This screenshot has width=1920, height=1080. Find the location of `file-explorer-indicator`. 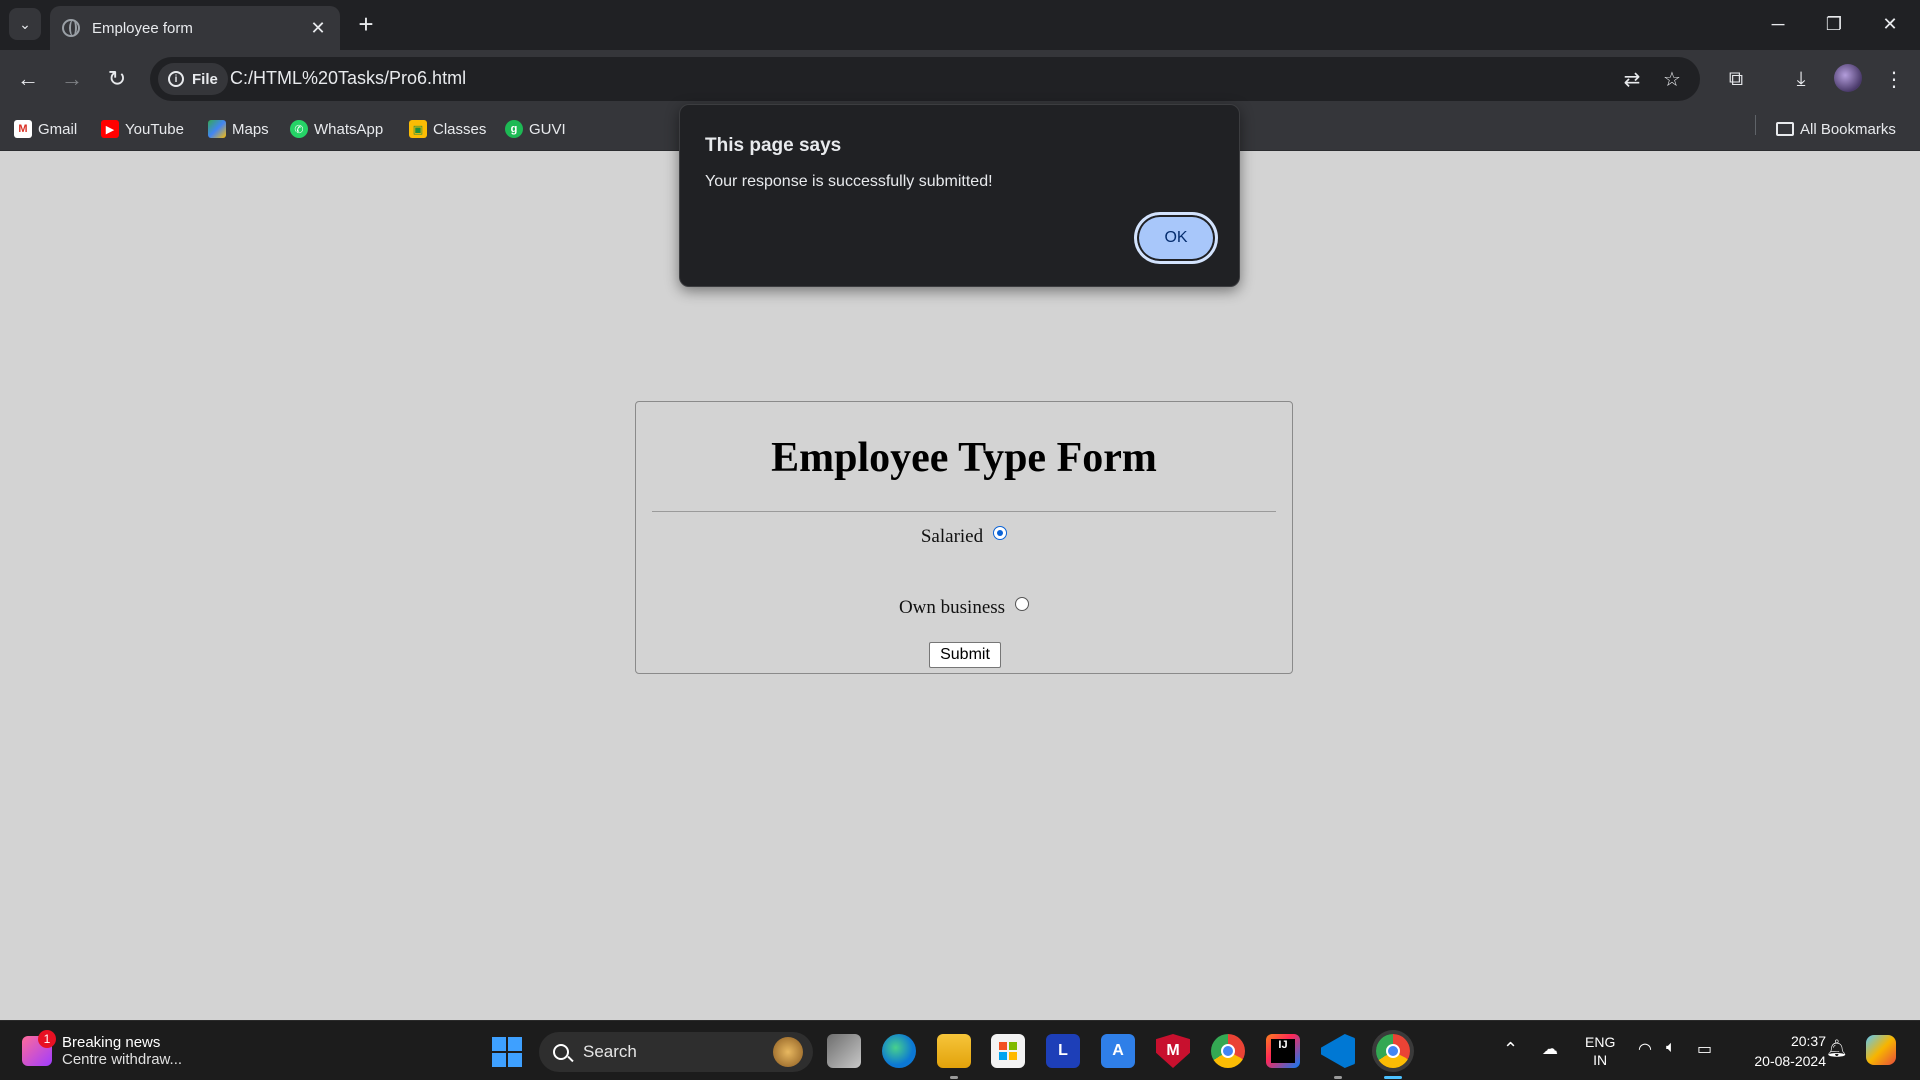

file-explorer-indicator is located at coordinates (954, 1077).